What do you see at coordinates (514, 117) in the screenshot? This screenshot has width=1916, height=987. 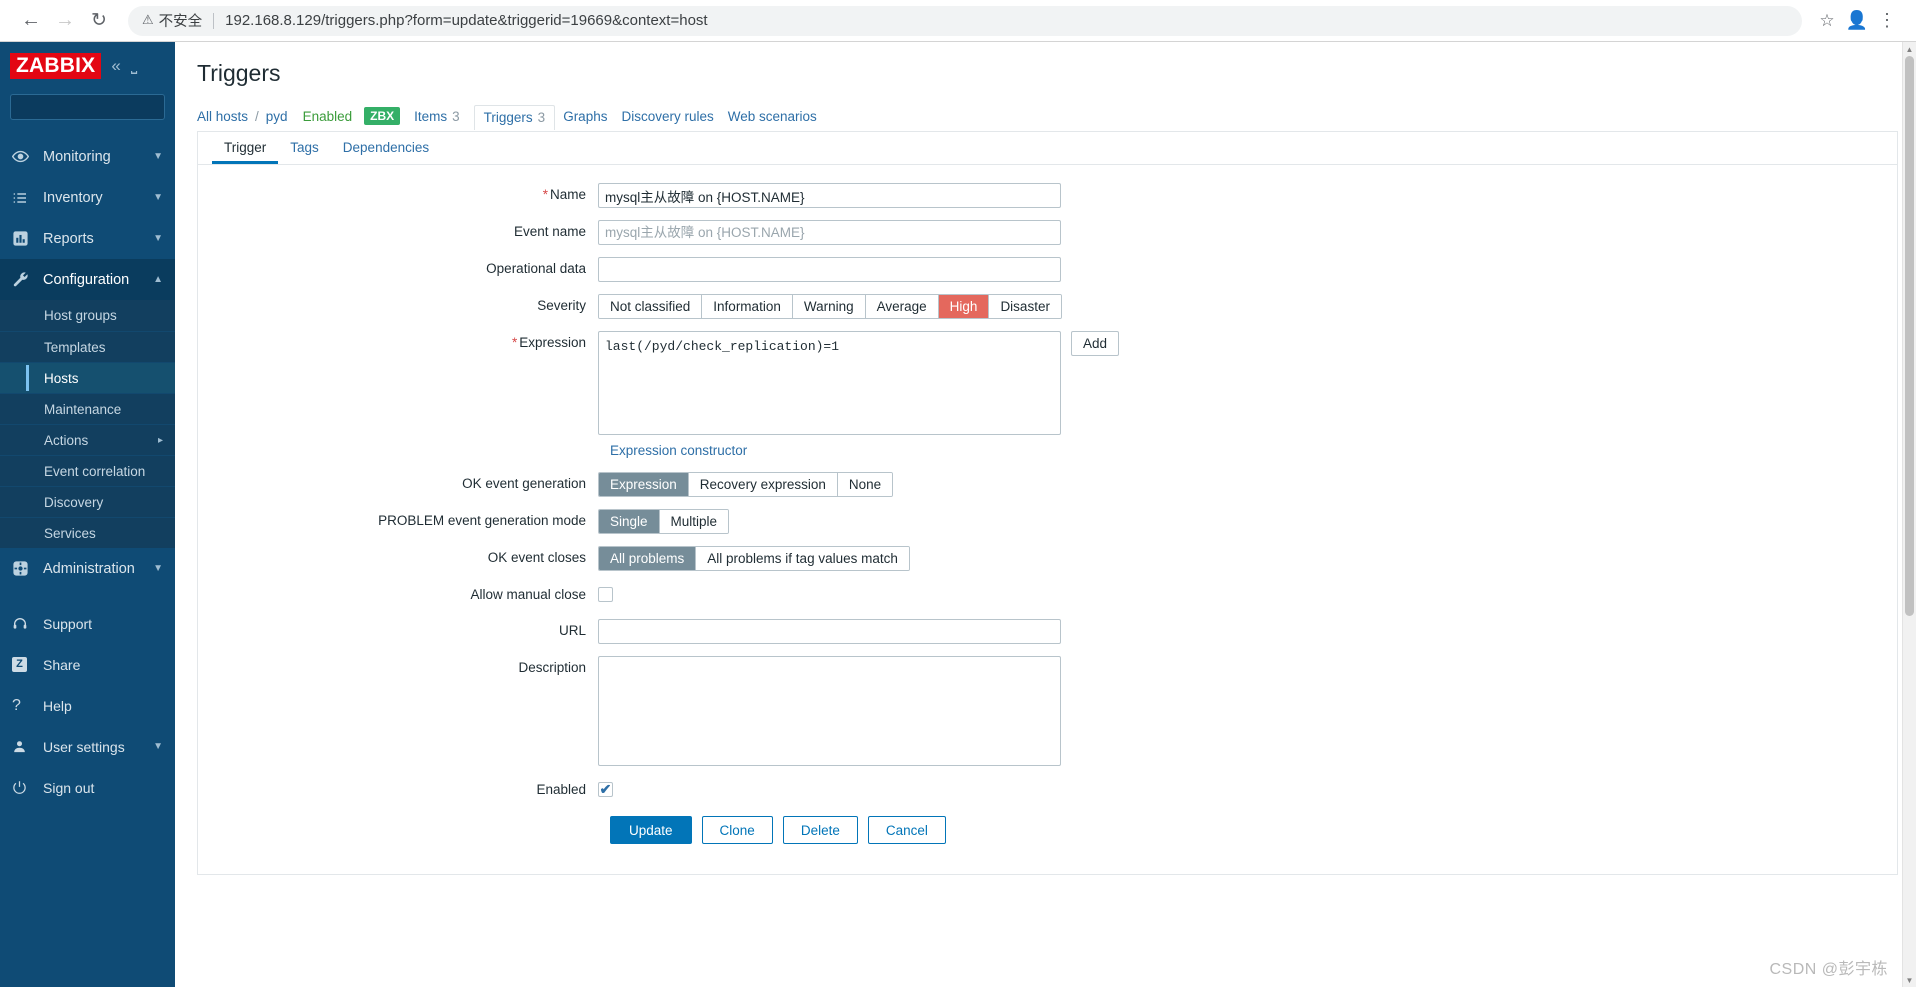 I see `breadcrumb-tab-triggers: Triggers 3` at bounding box center [514, 117].